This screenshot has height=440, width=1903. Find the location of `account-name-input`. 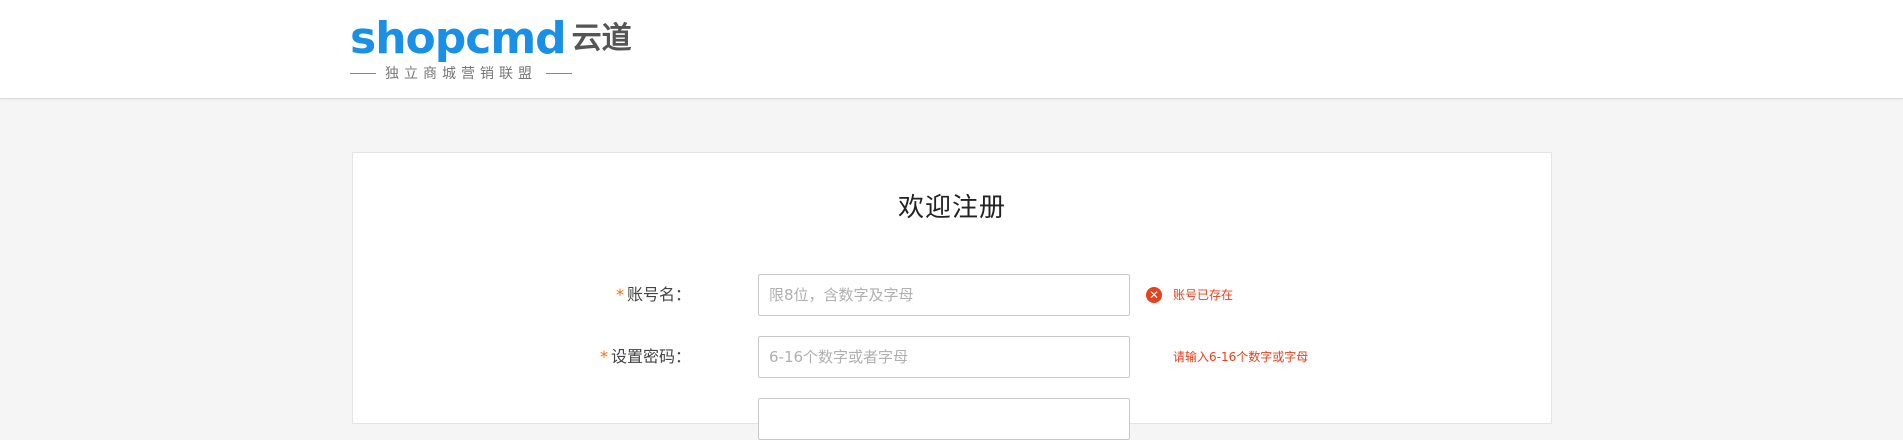

account-name-input is located at coordinates (944, 295).